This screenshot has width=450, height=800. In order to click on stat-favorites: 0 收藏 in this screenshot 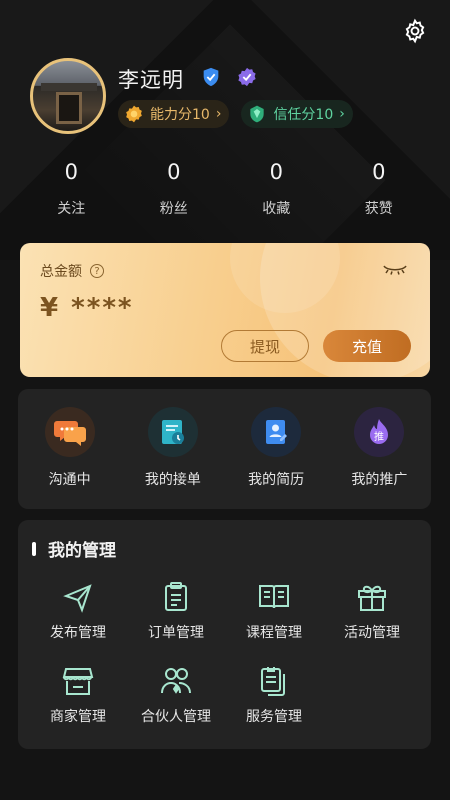, I will do `click(276, 189)`.